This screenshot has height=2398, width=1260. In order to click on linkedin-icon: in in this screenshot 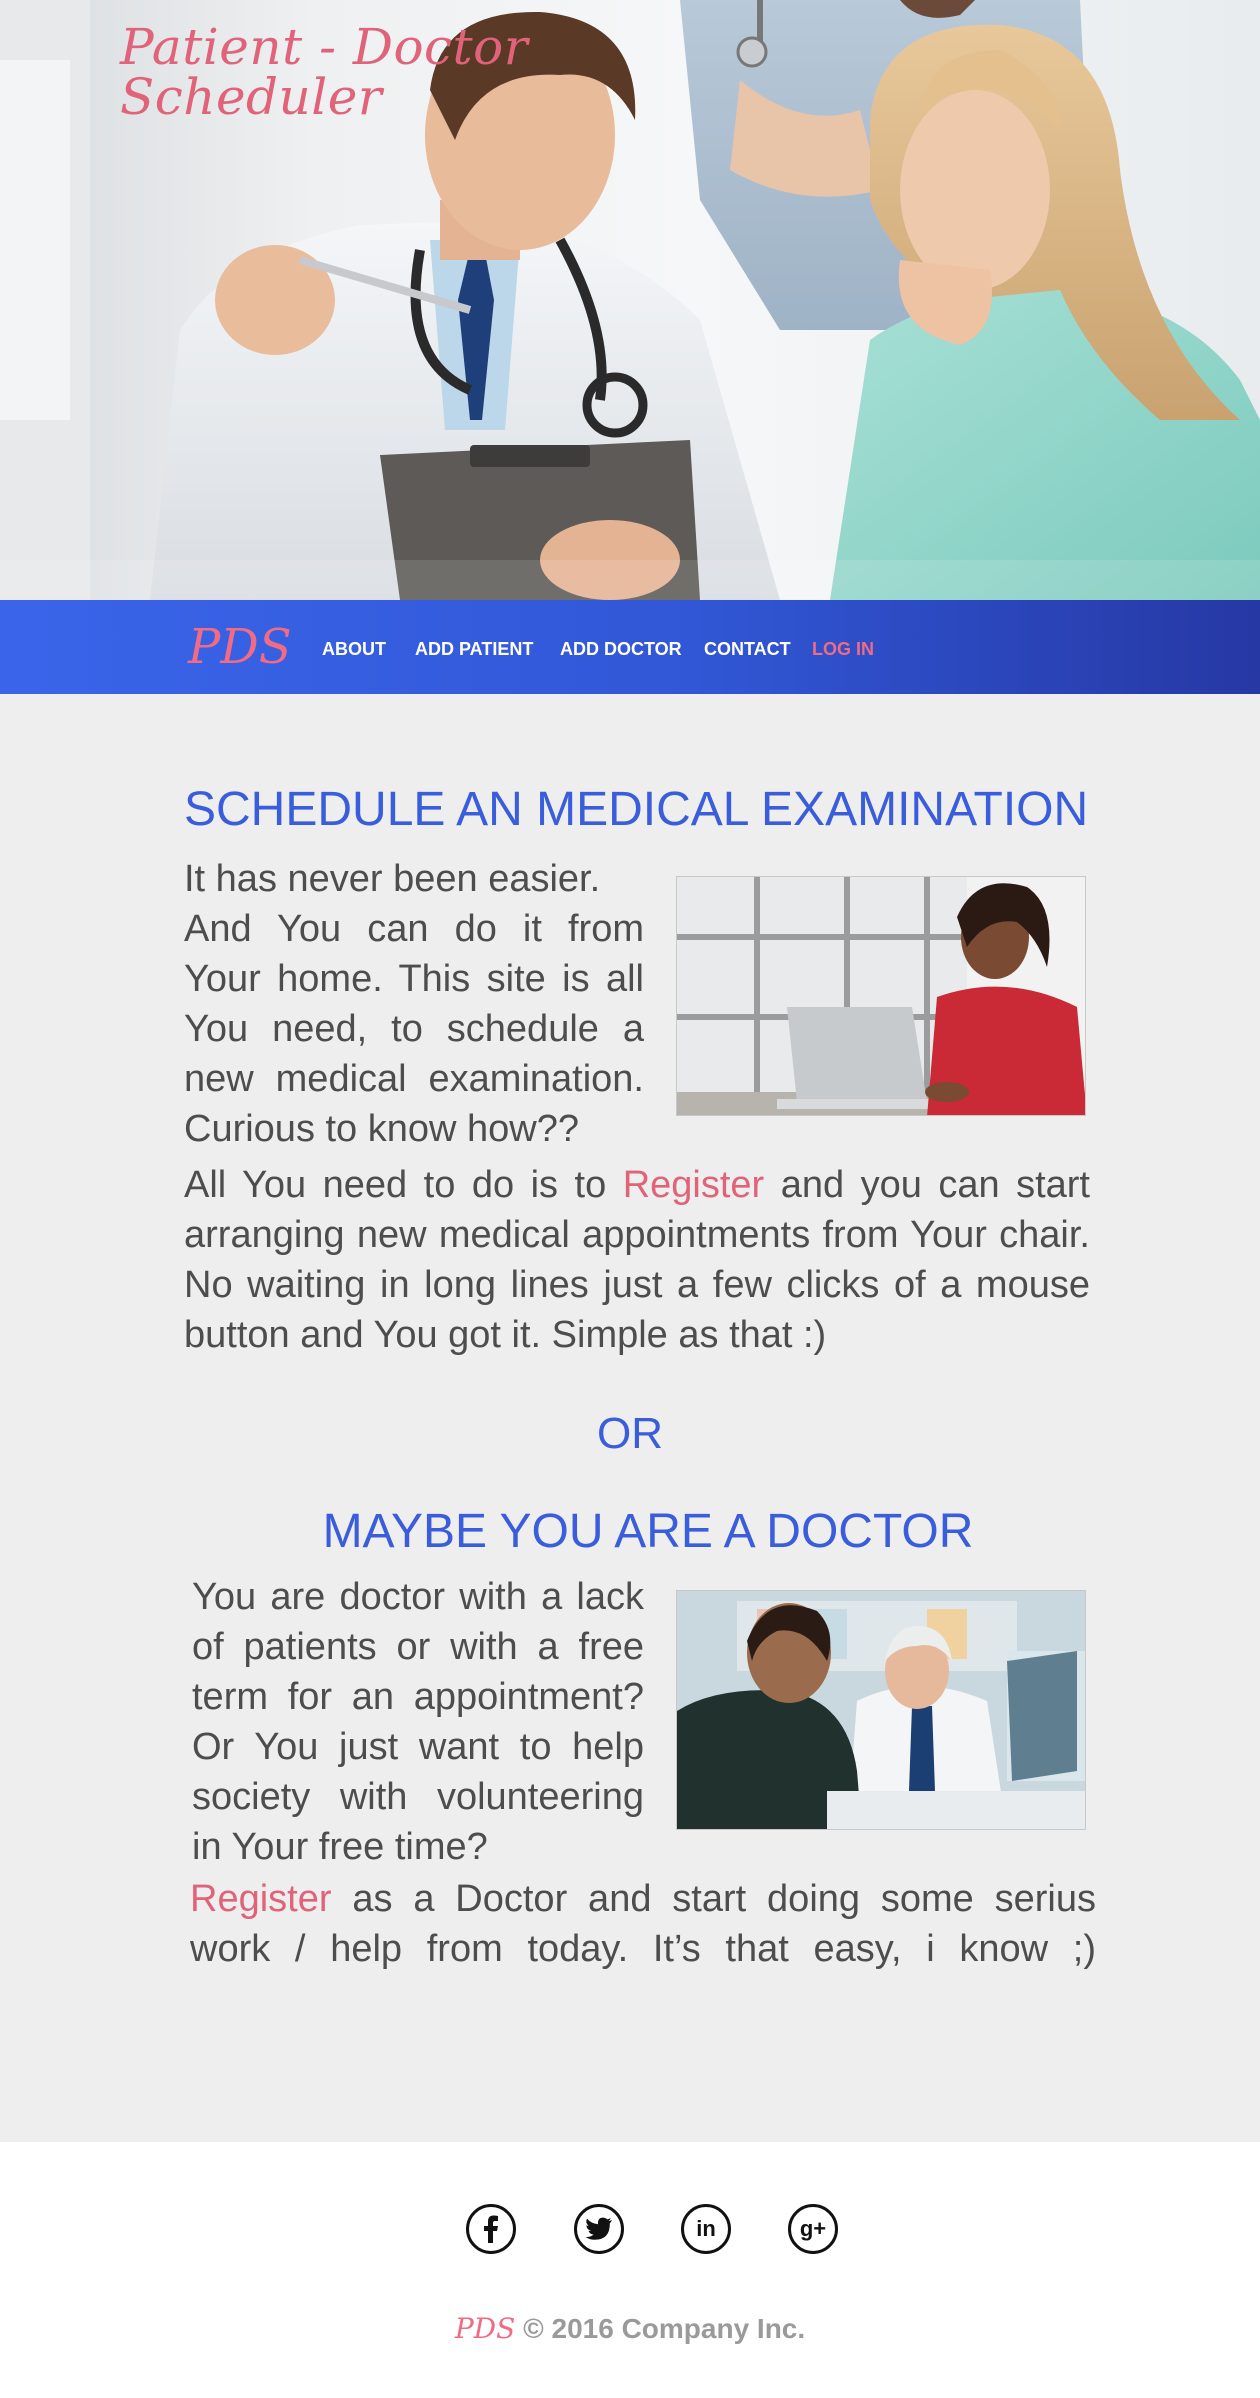, I will do `click(706, 2229)`.